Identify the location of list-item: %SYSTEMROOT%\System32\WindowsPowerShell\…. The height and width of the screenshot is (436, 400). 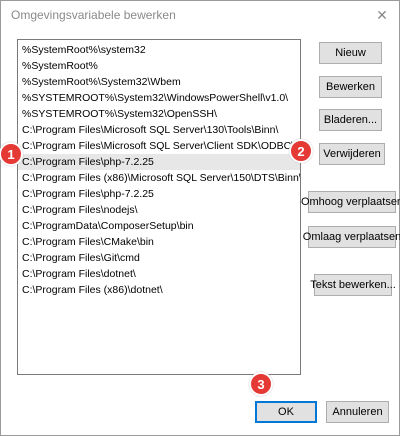
(159, 98).